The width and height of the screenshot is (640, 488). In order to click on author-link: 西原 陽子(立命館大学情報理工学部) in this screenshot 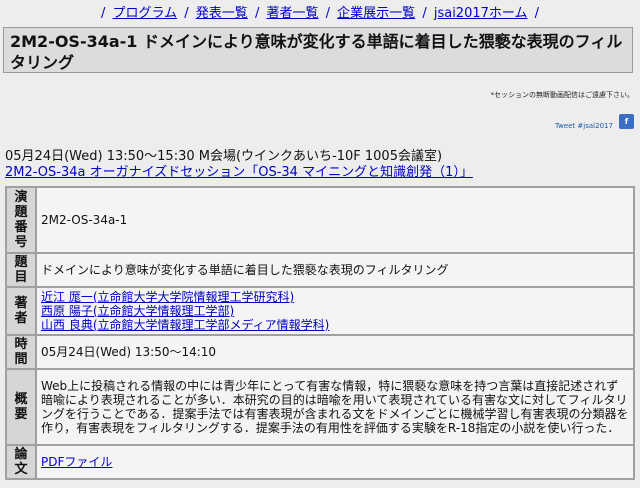, I will do `click(335, 311)`.